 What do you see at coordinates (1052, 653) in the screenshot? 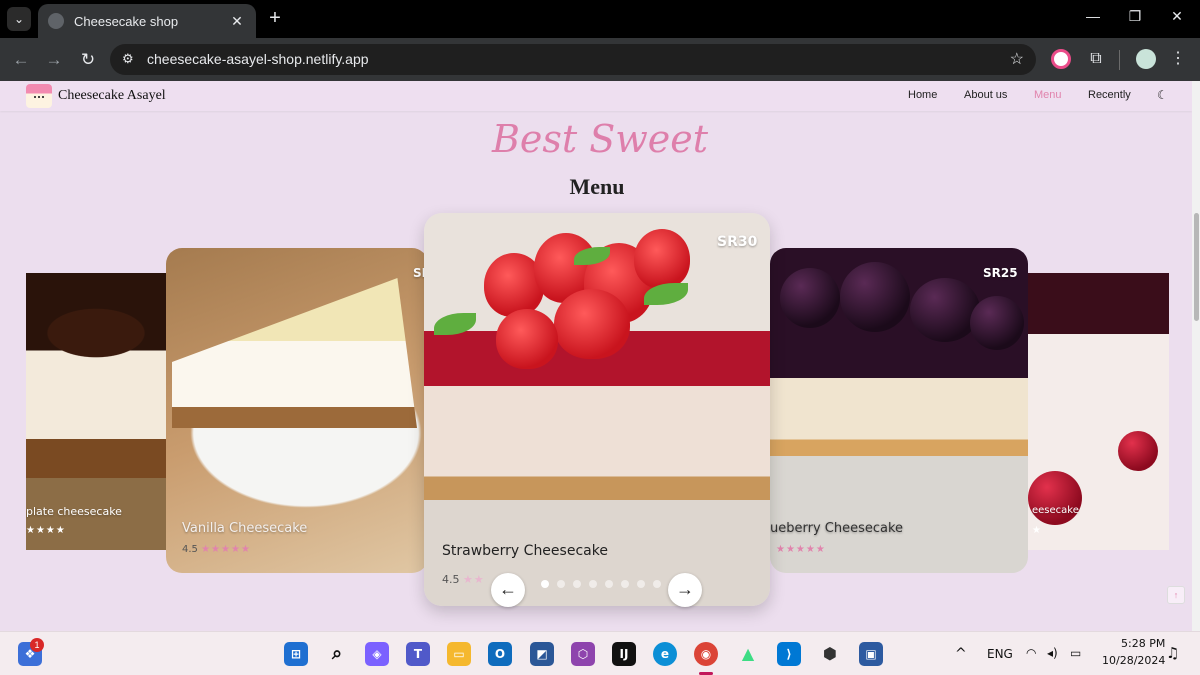
I see `volume-icon: ◂)` at bounding box center [1052, 653].